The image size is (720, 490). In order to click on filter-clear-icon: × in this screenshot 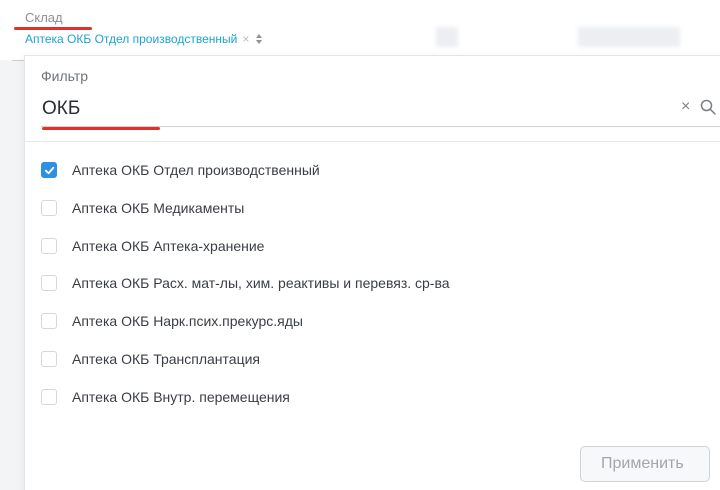, I will do `click(685, 107)`.